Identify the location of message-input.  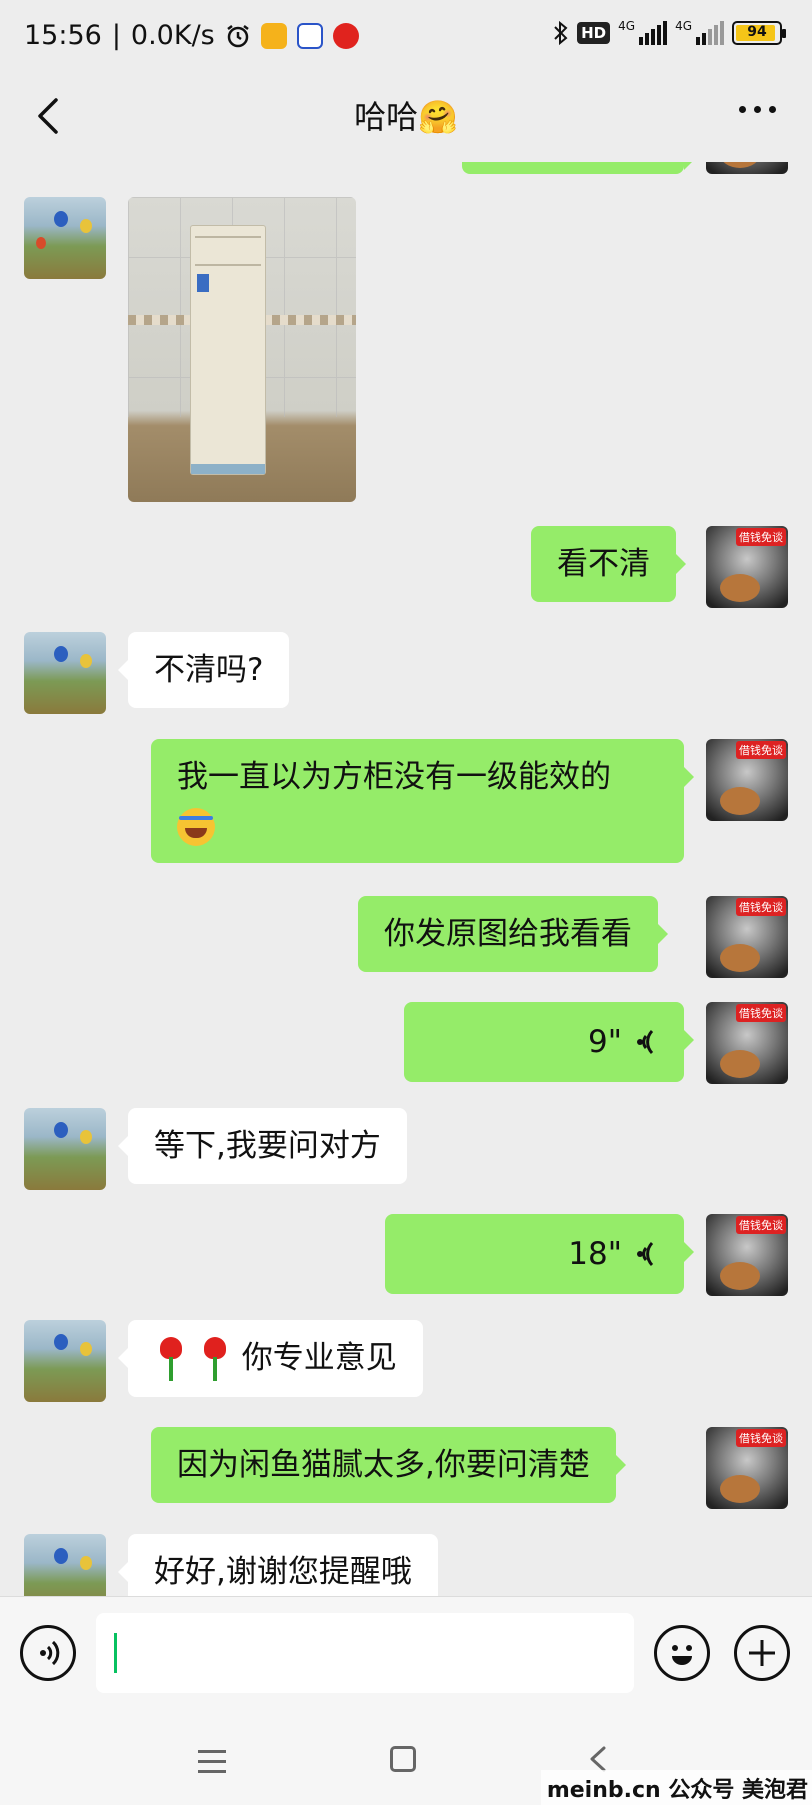
(365, 1653).